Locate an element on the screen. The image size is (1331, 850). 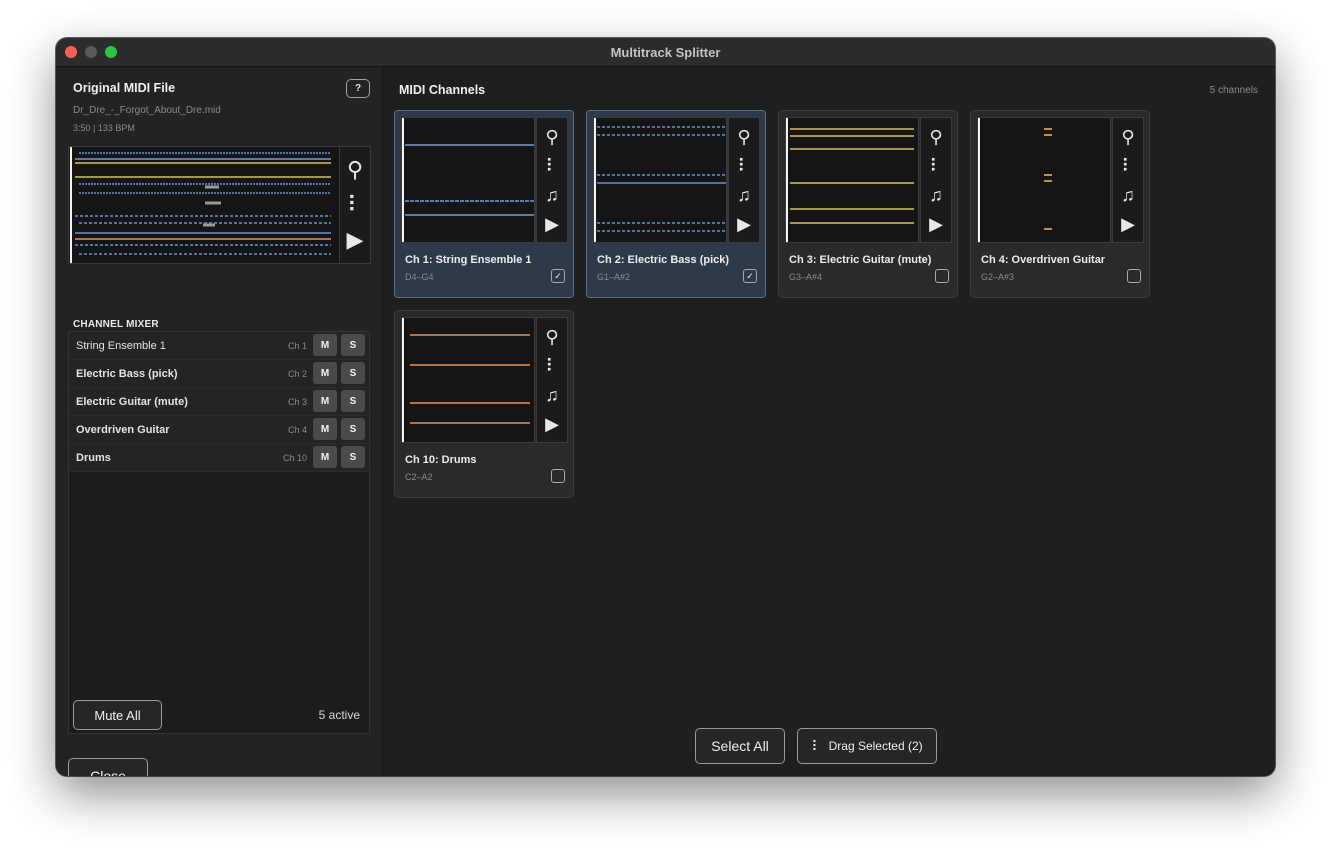
note-range: G3–A#4 is located at coordinates (806, 277).